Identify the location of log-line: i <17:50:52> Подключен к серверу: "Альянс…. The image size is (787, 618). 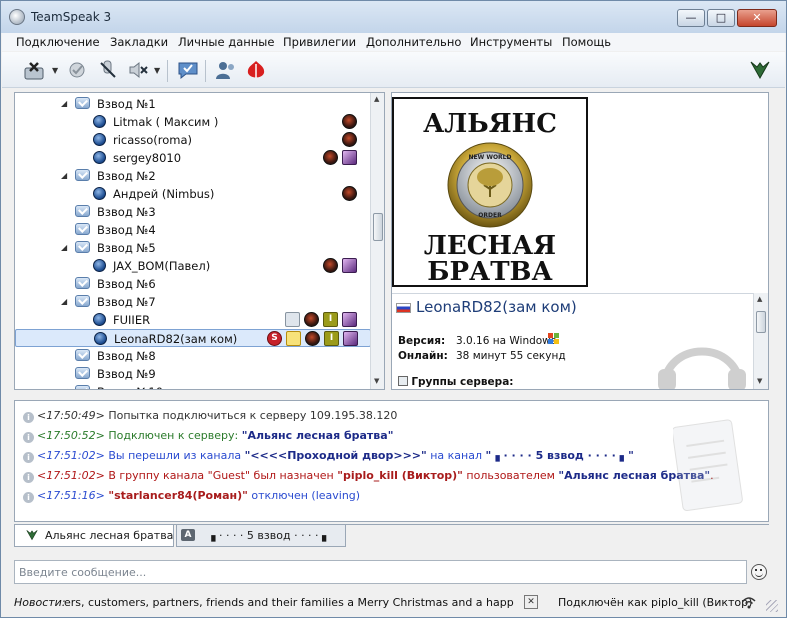
(208, 436).